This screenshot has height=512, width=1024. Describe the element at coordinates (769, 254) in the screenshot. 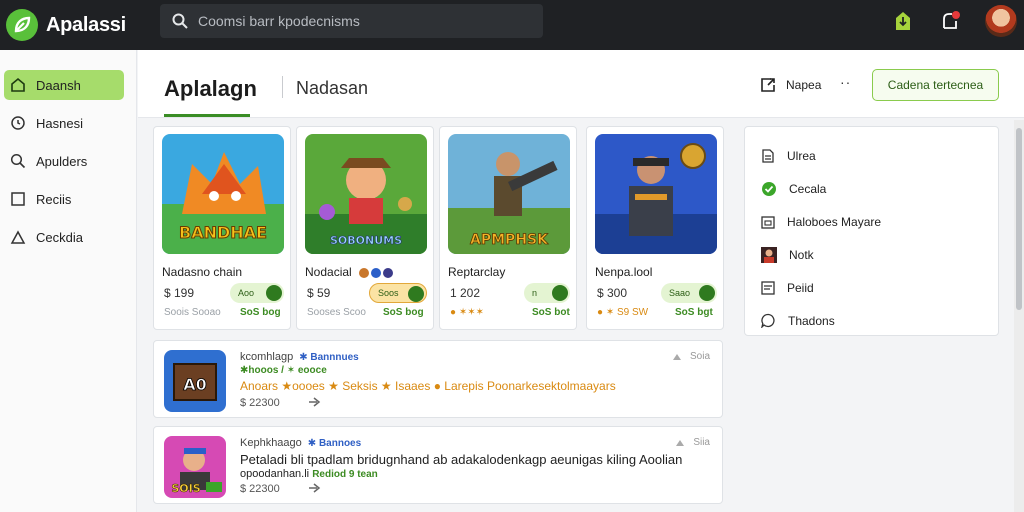

I see `avatar-icon` at that location.